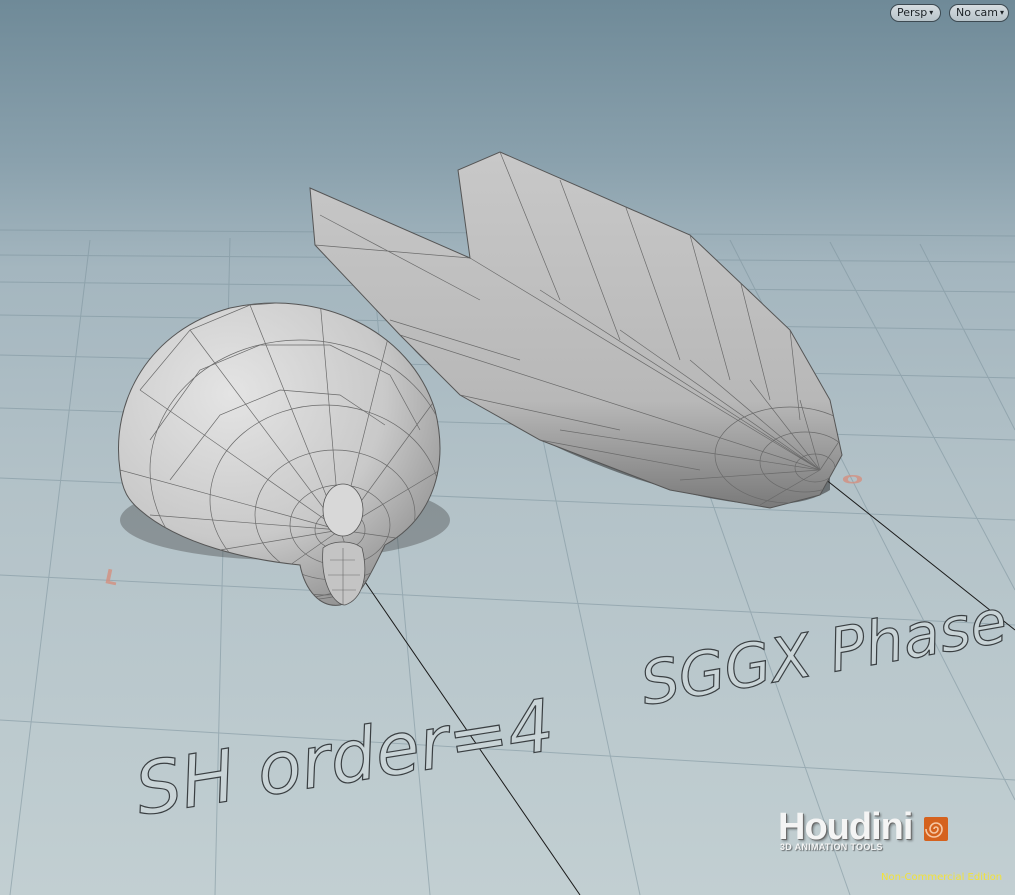 Image resolution: width=1015 pixels, height=895 pixels. I want to click on houdini-logo-subtitle: 3D ANIMATION TOOLS, so click(831, 847).